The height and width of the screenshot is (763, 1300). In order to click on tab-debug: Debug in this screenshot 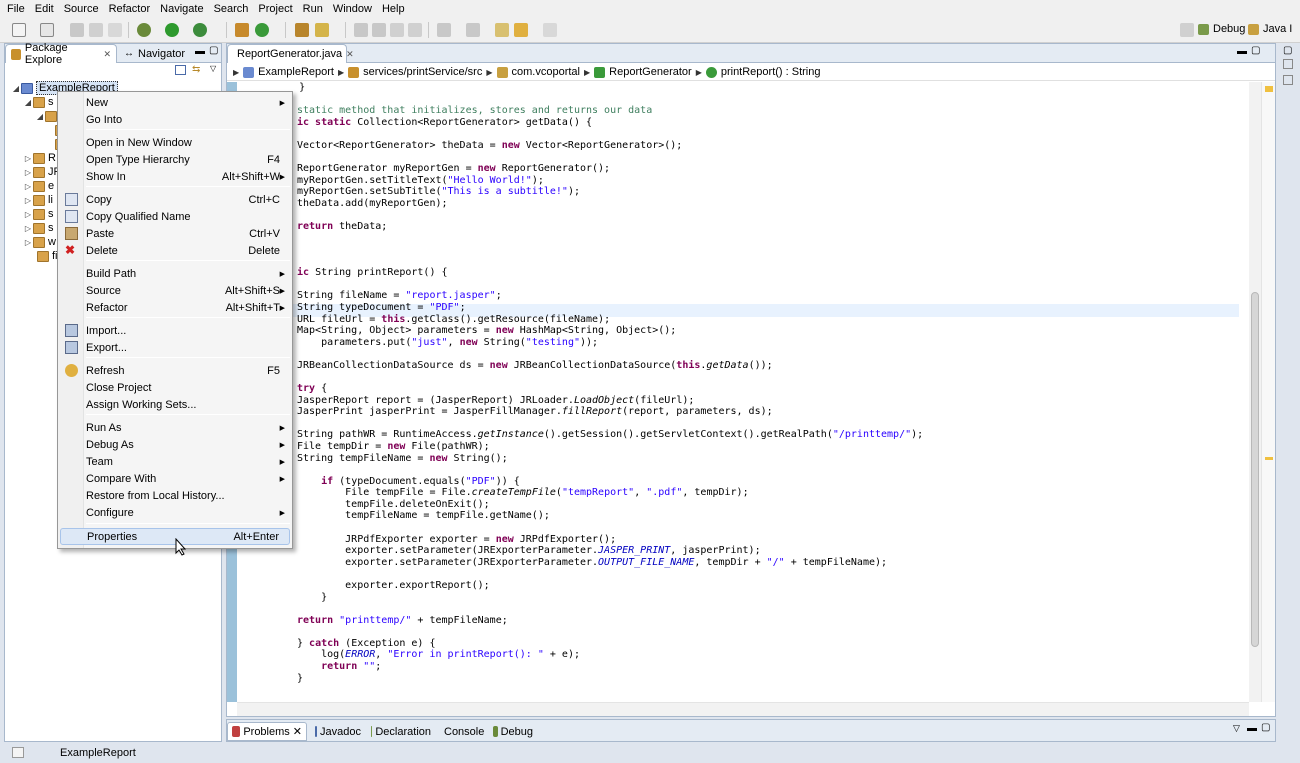, I will do `click(513, 731)`.